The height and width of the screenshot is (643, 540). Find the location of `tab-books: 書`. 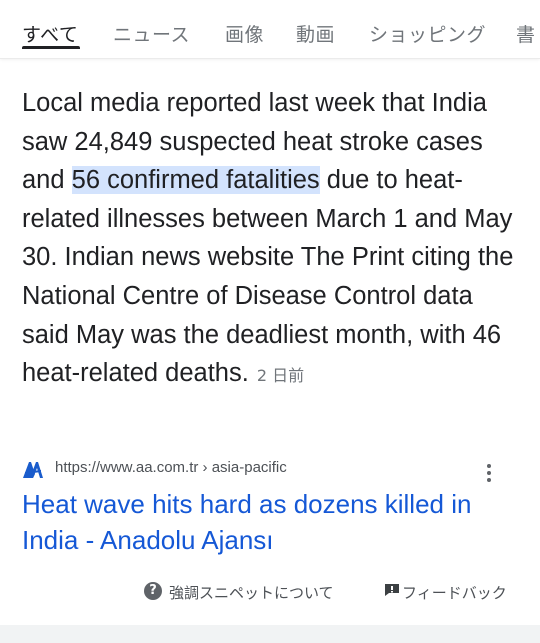

tab-books: 書 is located at coordinates (526, 33).